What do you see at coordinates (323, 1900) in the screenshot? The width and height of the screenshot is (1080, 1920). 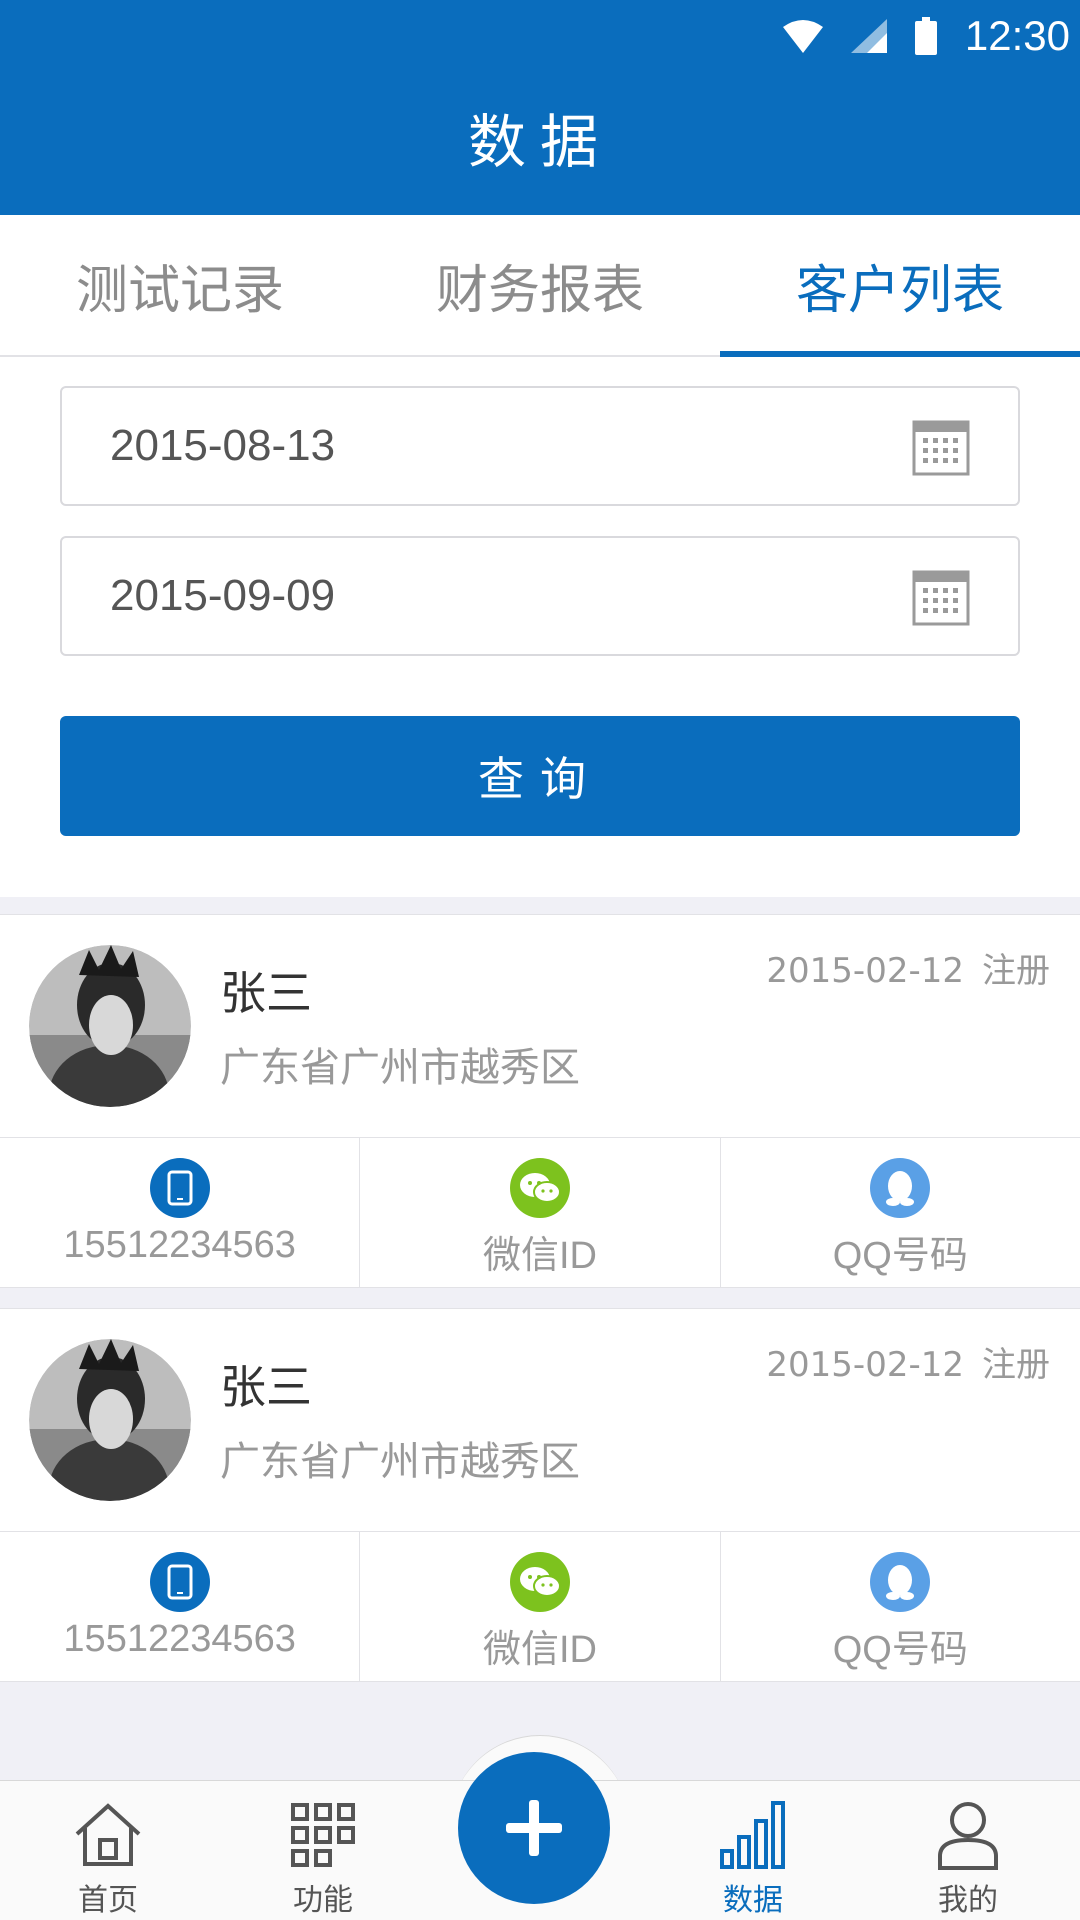 I see `nav-label-features: 功能` at bounding box center [323, 1900].